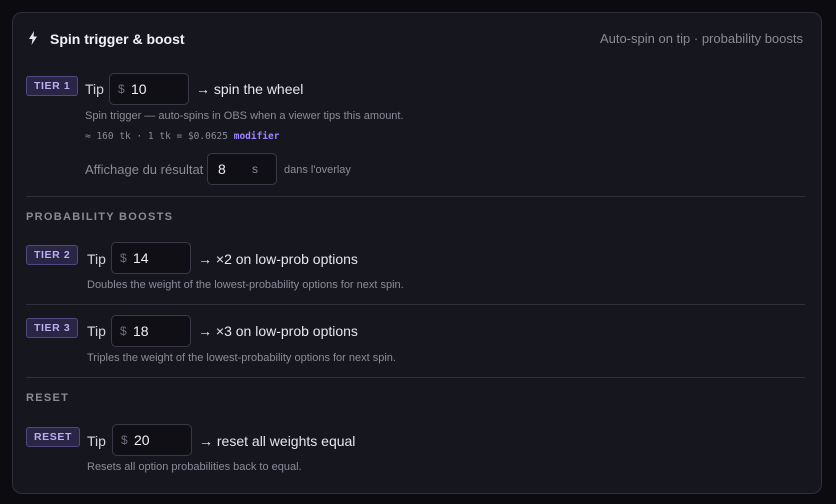  Describe the element at coordinates (257, 136) in the screenshot. I see `modifier-link: modifier` at that location.